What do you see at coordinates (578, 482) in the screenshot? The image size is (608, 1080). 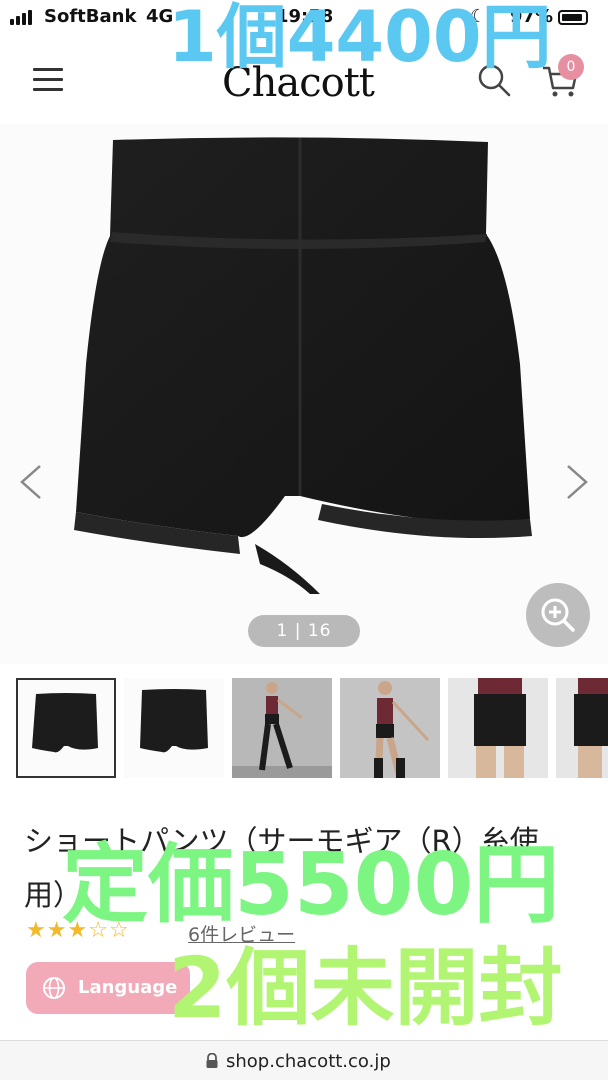 I see `next-image-button` at bounding box center [578, 482].